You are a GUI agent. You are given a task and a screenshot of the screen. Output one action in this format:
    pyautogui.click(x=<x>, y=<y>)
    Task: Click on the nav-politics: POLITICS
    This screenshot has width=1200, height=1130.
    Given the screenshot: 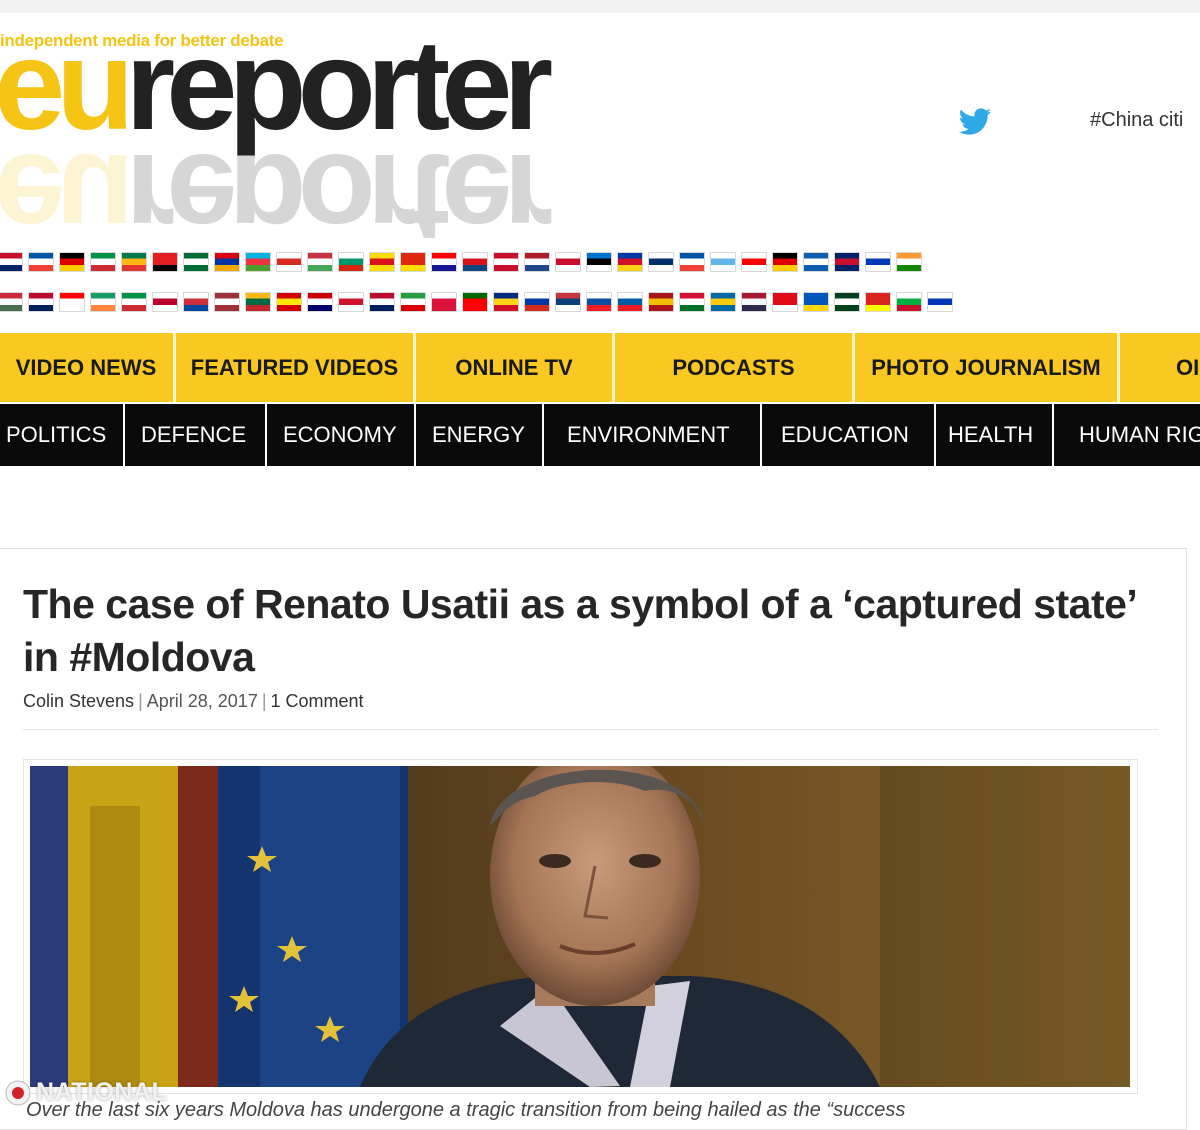 What is the action you would take?
    pyautogui.click(x=56, y=435)
    